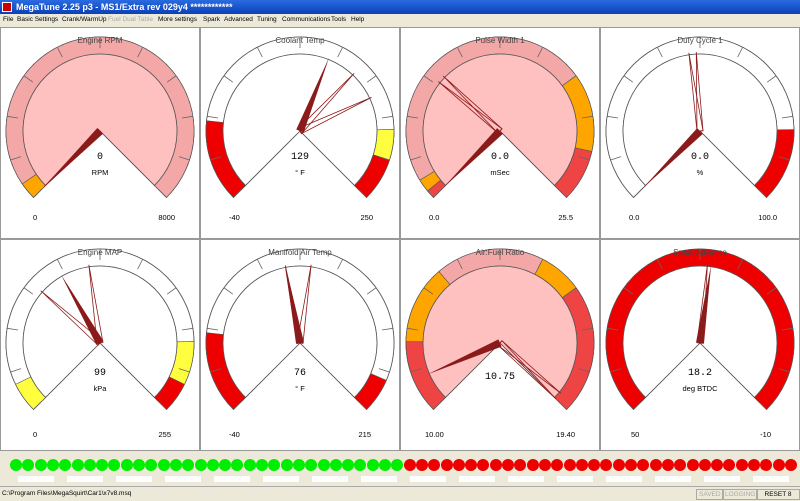 The image size is (800, 501). Describe the element at coordinates (306, 19) in the screenshot. I see `menu-communications: Communications` at that location.